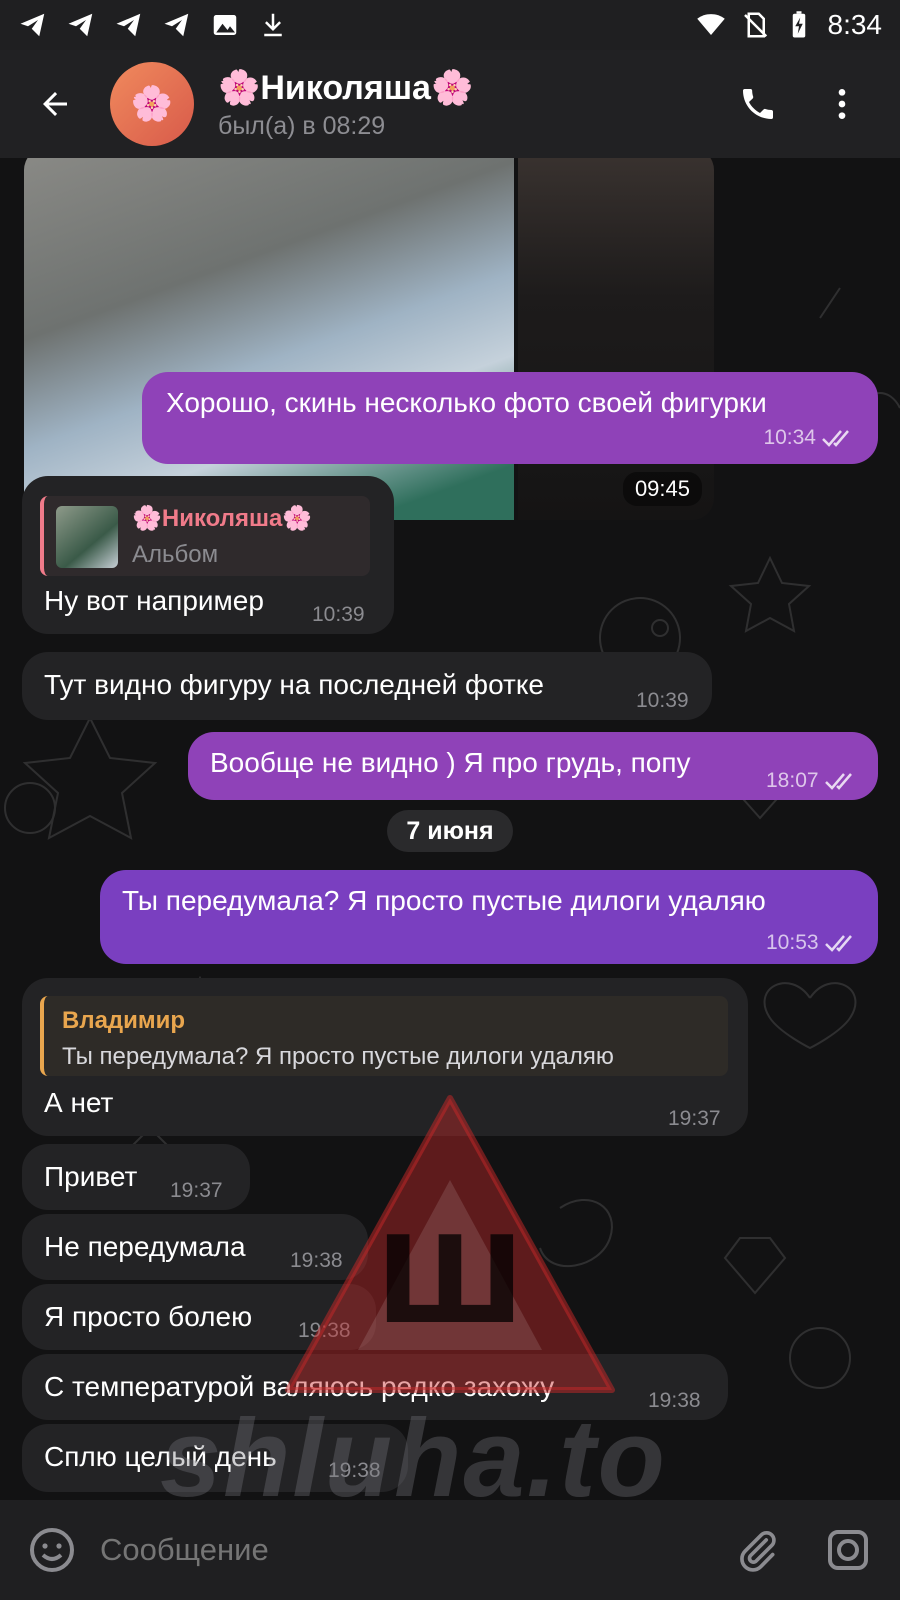 The height and width of the screenshot is (1600, 900). I want to click on avatar-emoji: 🌸, so click(152, 104).